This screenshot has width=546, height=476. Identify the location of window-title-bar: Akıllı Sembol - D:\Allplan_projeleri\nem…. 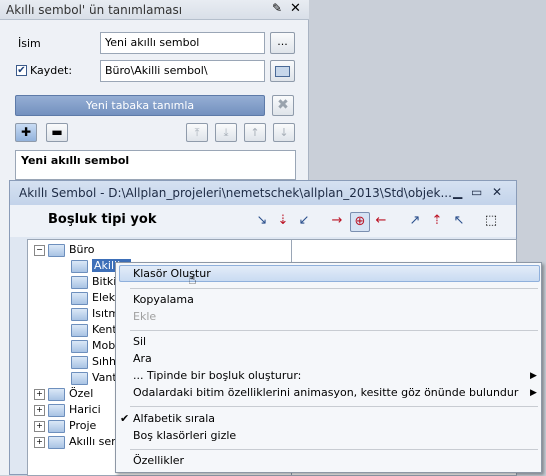
(263, 193).